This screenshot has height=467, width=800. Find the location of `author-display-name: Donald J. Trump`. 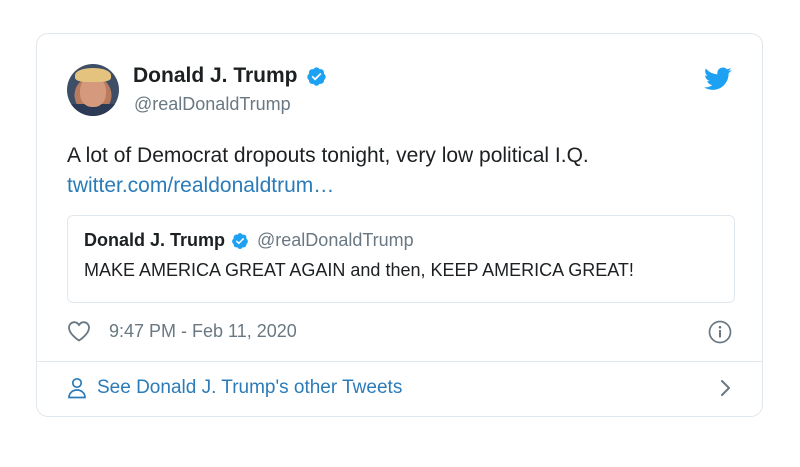

author-display-name: Donald J. Trump is located at coordinates (230, 76).